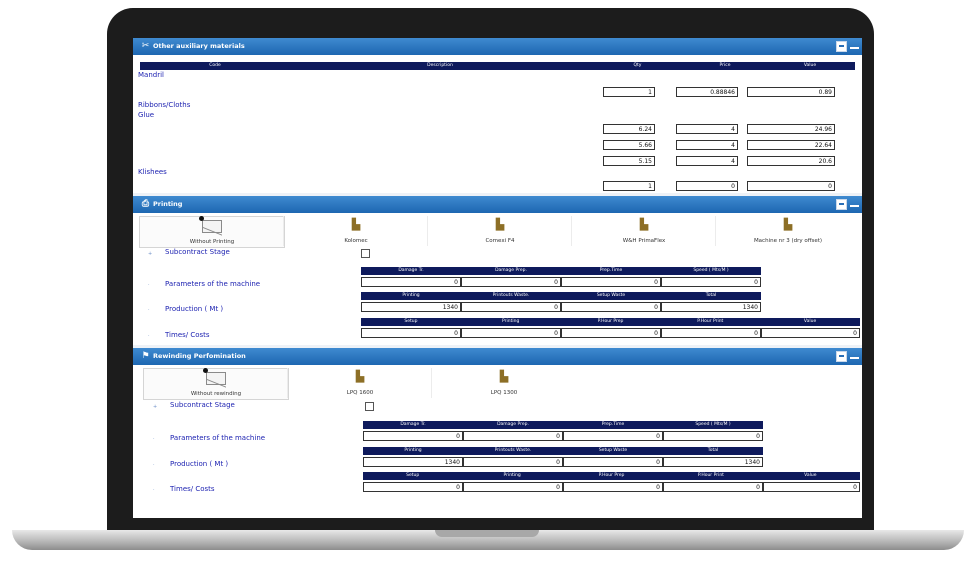  I want to click on machine-option-without-printing: Without Printing, so click(212, 232).